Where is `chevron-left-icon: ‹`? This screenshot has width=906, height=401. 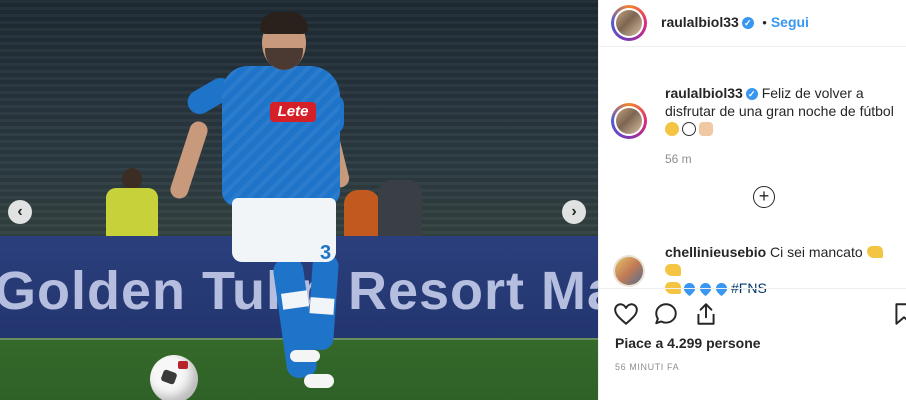
chevron-left-icon: ‹ is located at coordinates (20, 211).